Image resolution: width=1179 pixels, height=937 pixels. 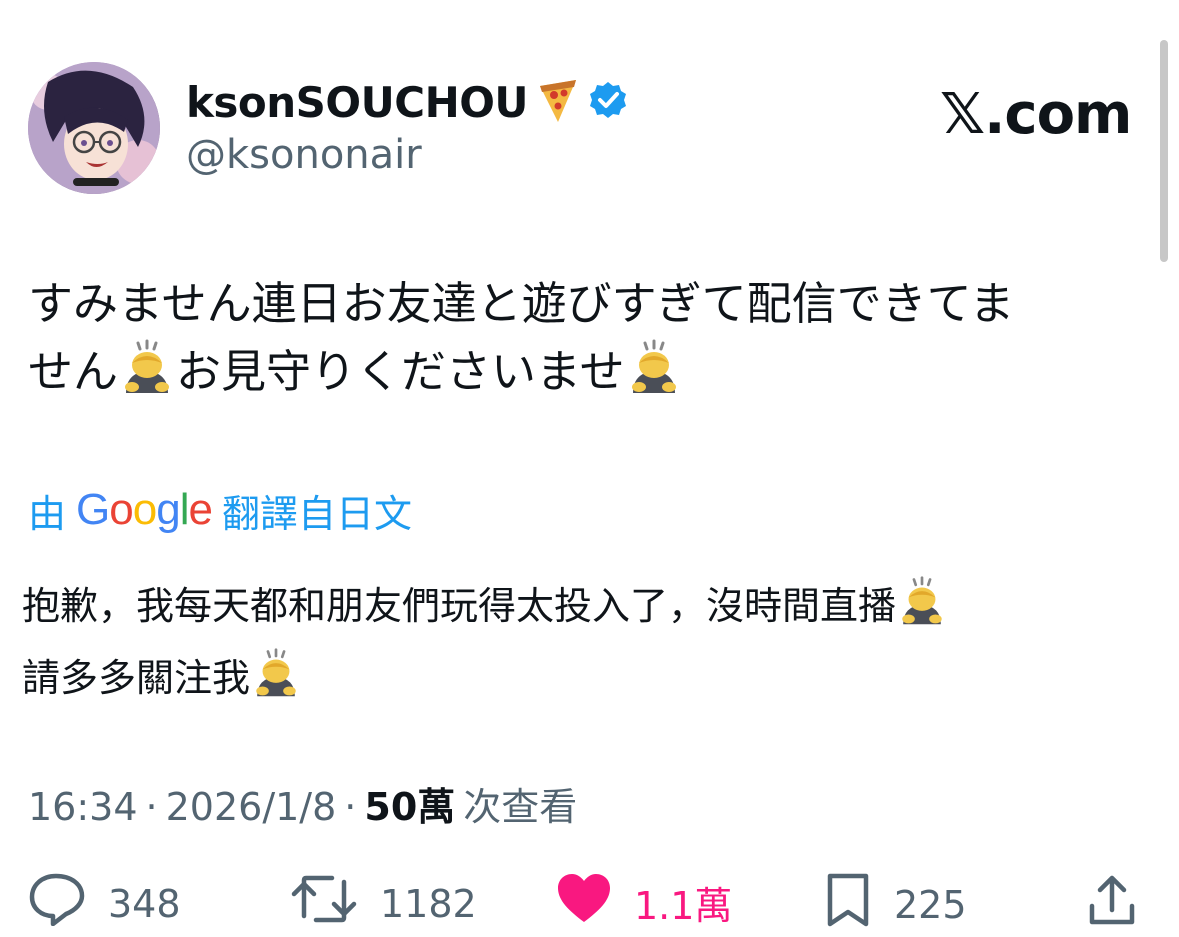 I want to click on translated-line-2: 請多多關注我, so click(x=587, y=682).